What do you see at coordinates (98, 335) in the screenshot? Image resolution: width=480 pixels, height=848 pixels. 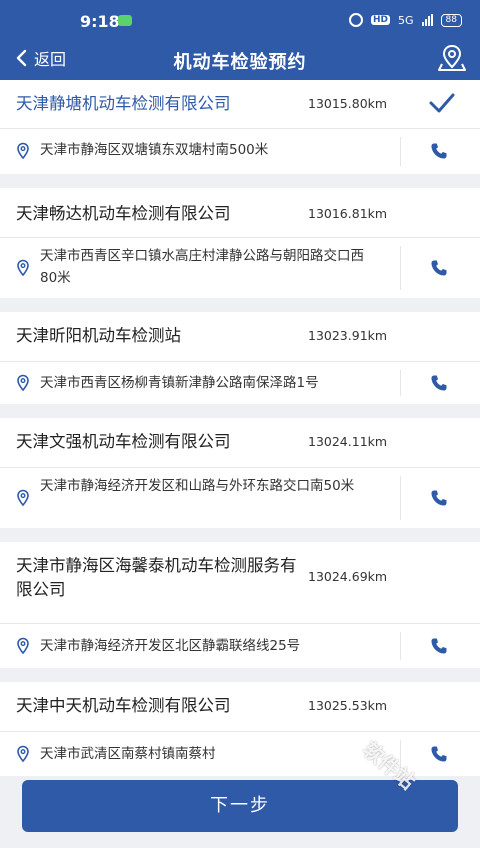 I see `station-name: 天津昕阳机动车检测站` at bounding box center [98, 335].